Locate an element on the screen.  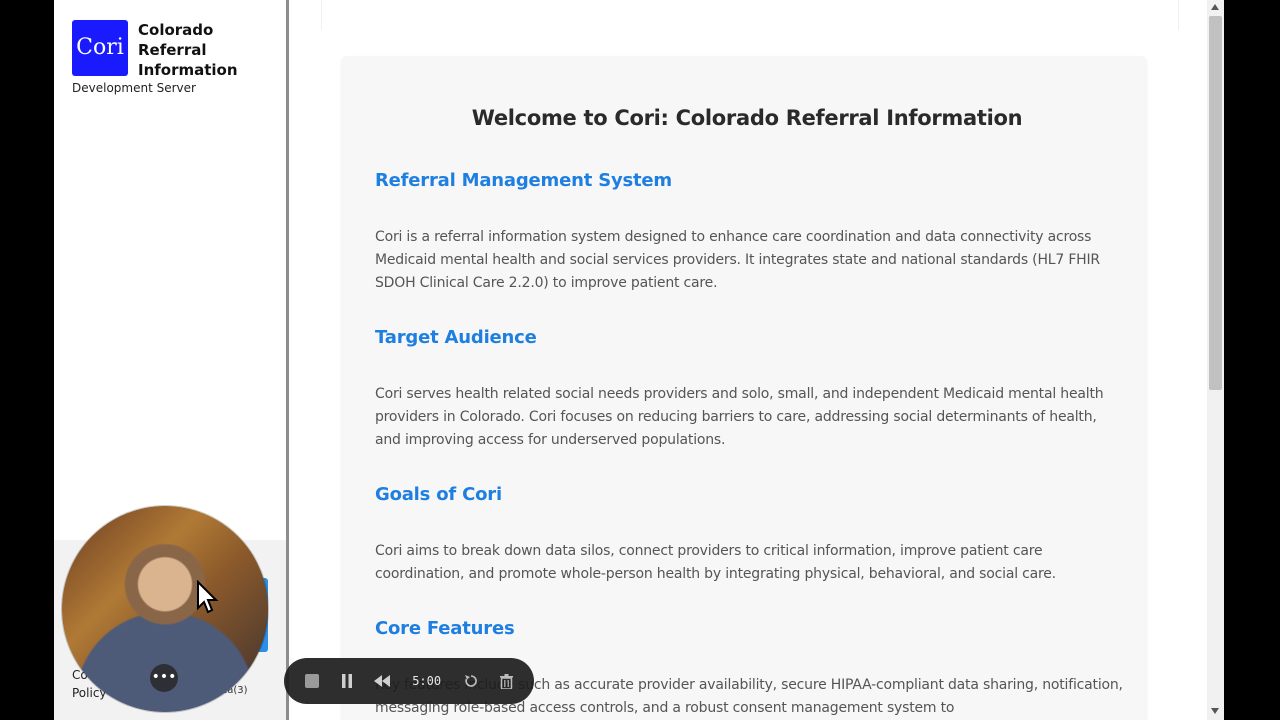
brand-name: Colorado Referral Information is located at coordinates (188, 50).